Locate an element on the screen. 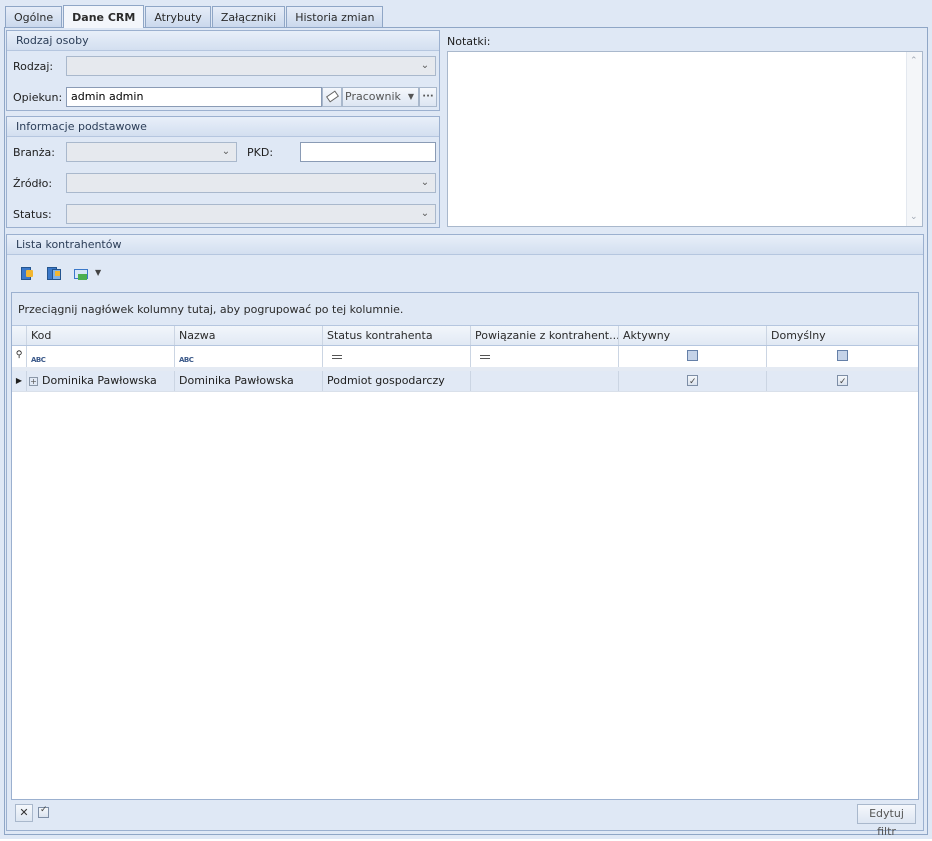  filter-powiazanie is located at coordinates (545, 356).